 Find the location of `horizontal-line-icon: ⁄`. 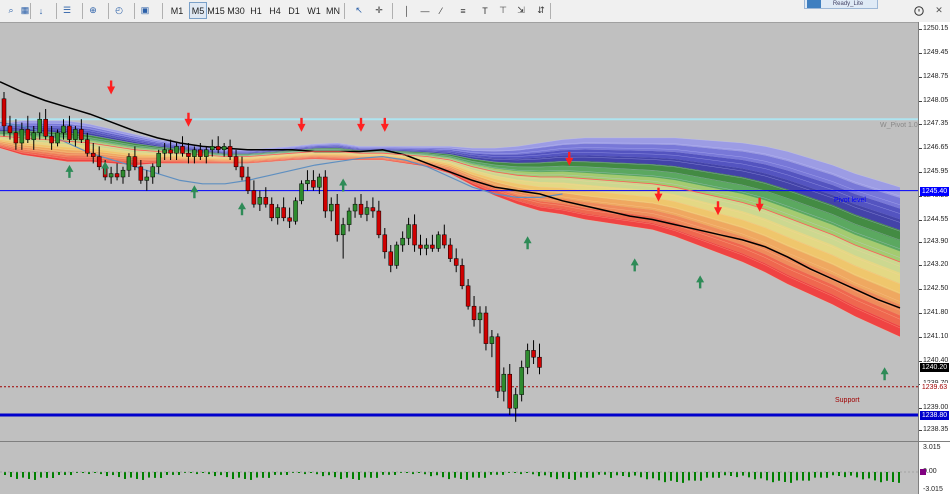

horizontal-line-icon: ⁄ is located at coordinates (441, 10).